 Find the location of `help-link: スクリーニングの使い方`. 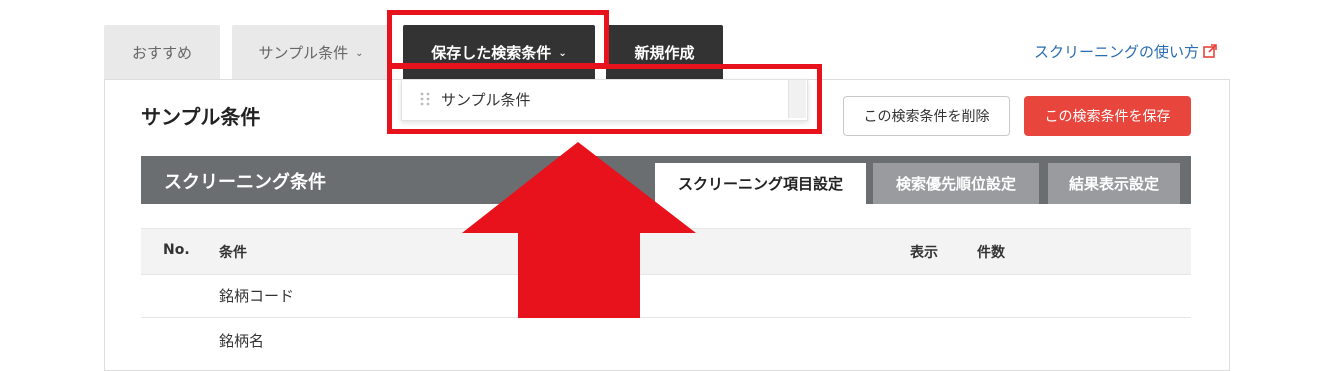

help-link: スクリーニングの使い方 is located at coordinates (1125, 51).